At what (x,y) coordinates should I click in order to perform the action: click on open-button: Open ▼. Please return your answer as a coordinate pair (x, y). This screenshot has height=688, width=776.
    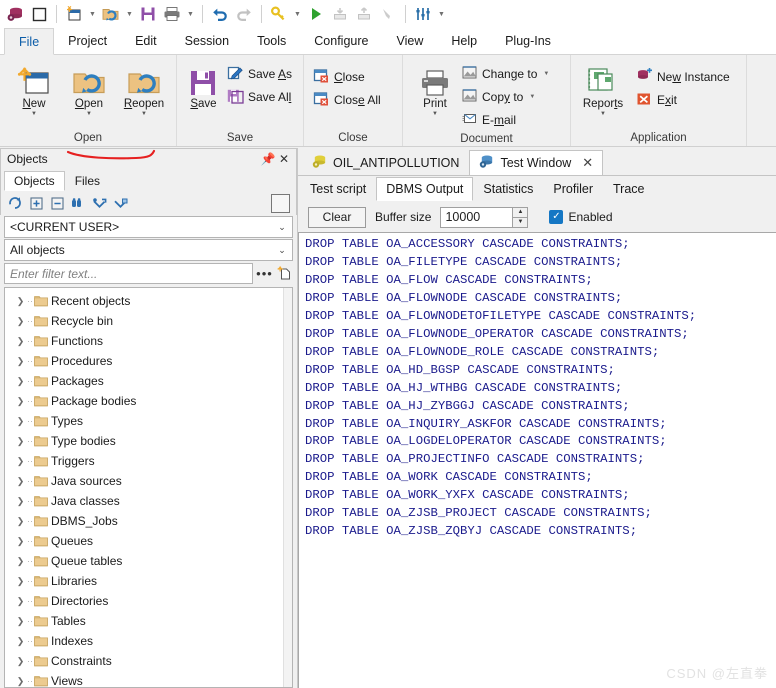
    Looking at the image, I should click on (89, 89).